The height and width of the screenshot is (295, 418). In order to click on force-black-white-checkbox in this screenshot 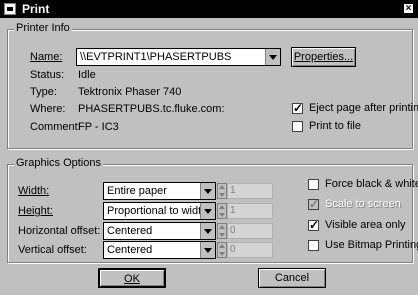, I will do `click(313, 184)`.